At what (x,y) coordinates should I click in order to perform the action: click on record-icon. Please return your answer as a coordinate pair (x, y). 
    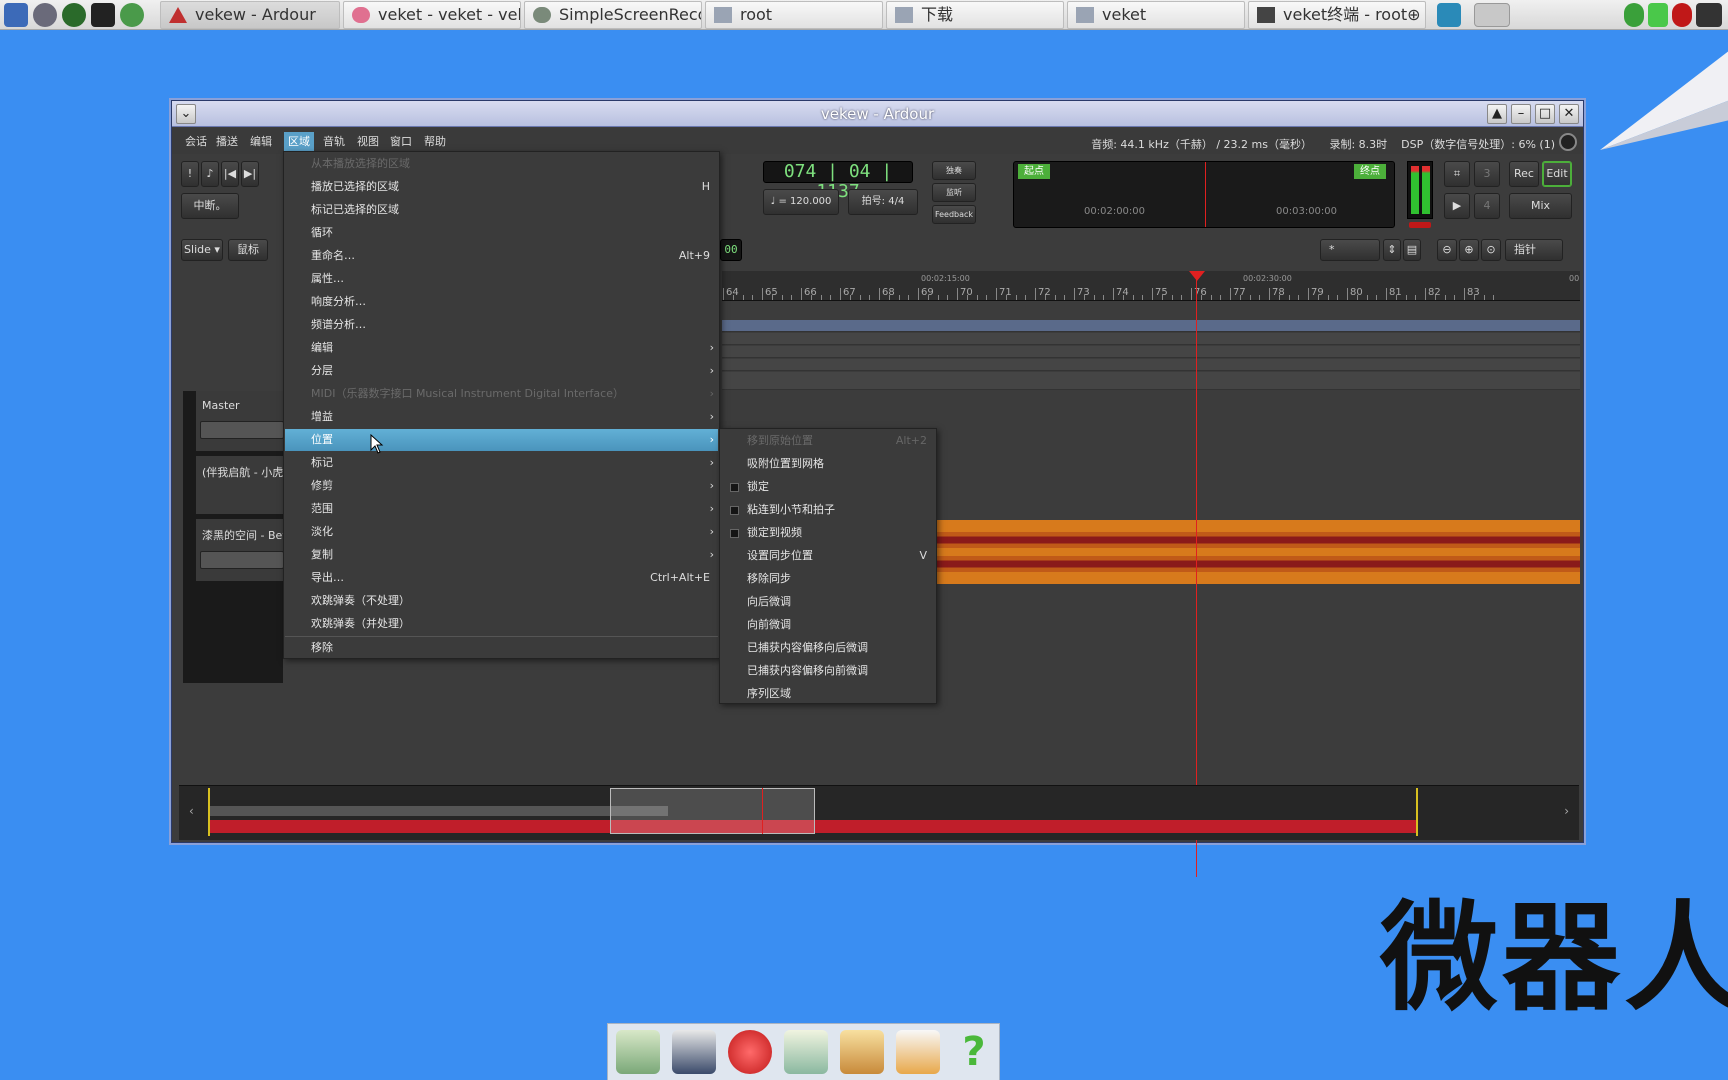
    Looking at the image, I should click on (1682, 15).